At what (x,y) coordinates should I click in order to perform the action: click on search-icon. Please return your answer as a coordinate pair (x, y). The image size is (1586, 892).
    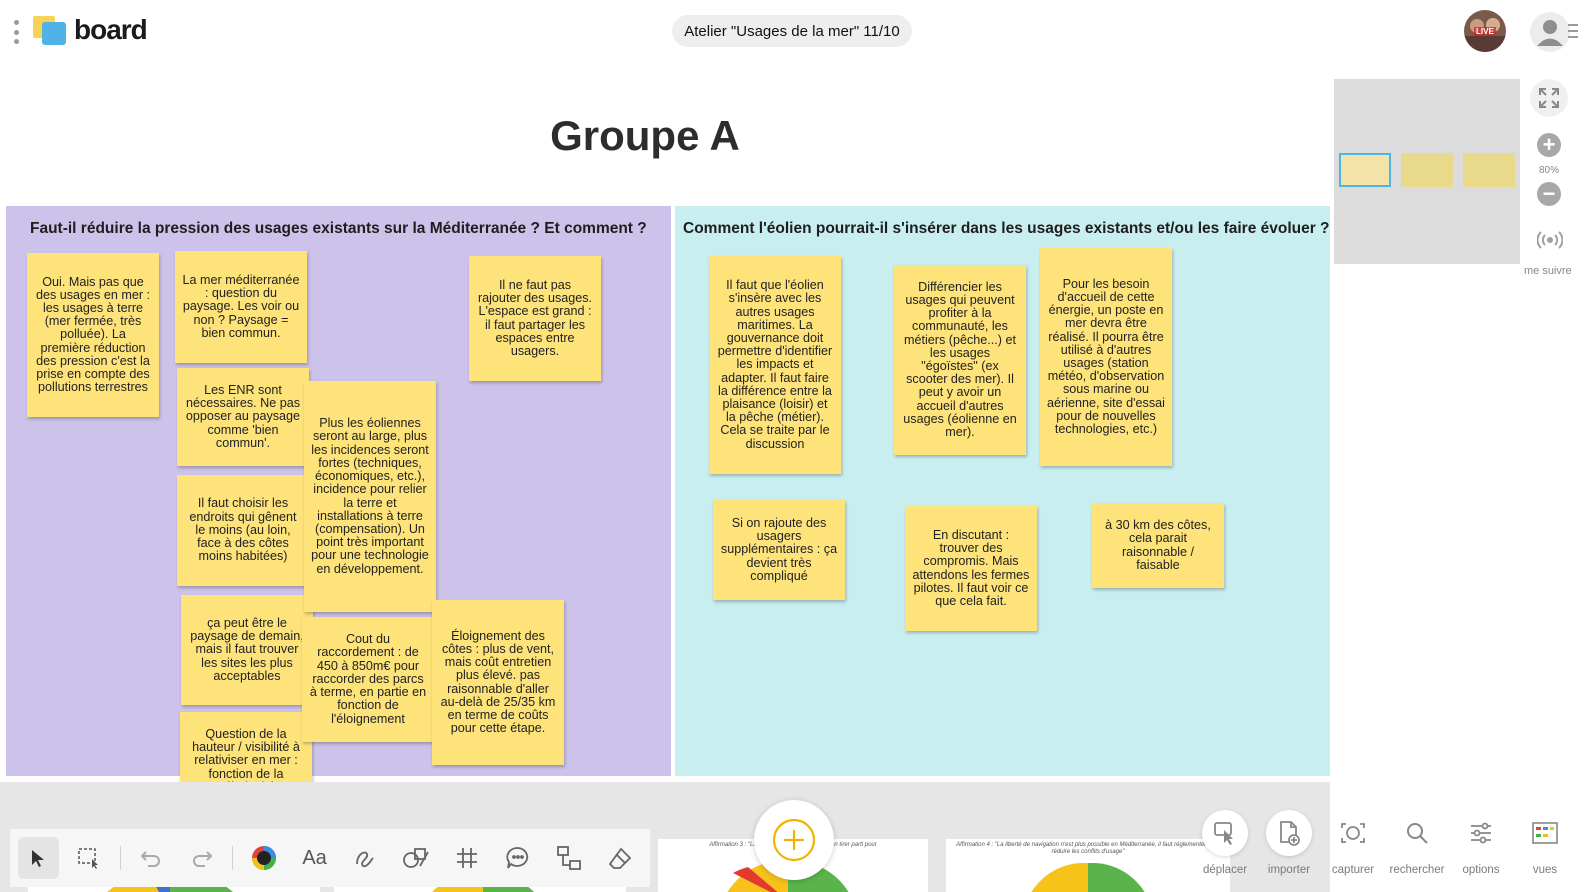
    Looking at the image, I should click on (1417, 833).